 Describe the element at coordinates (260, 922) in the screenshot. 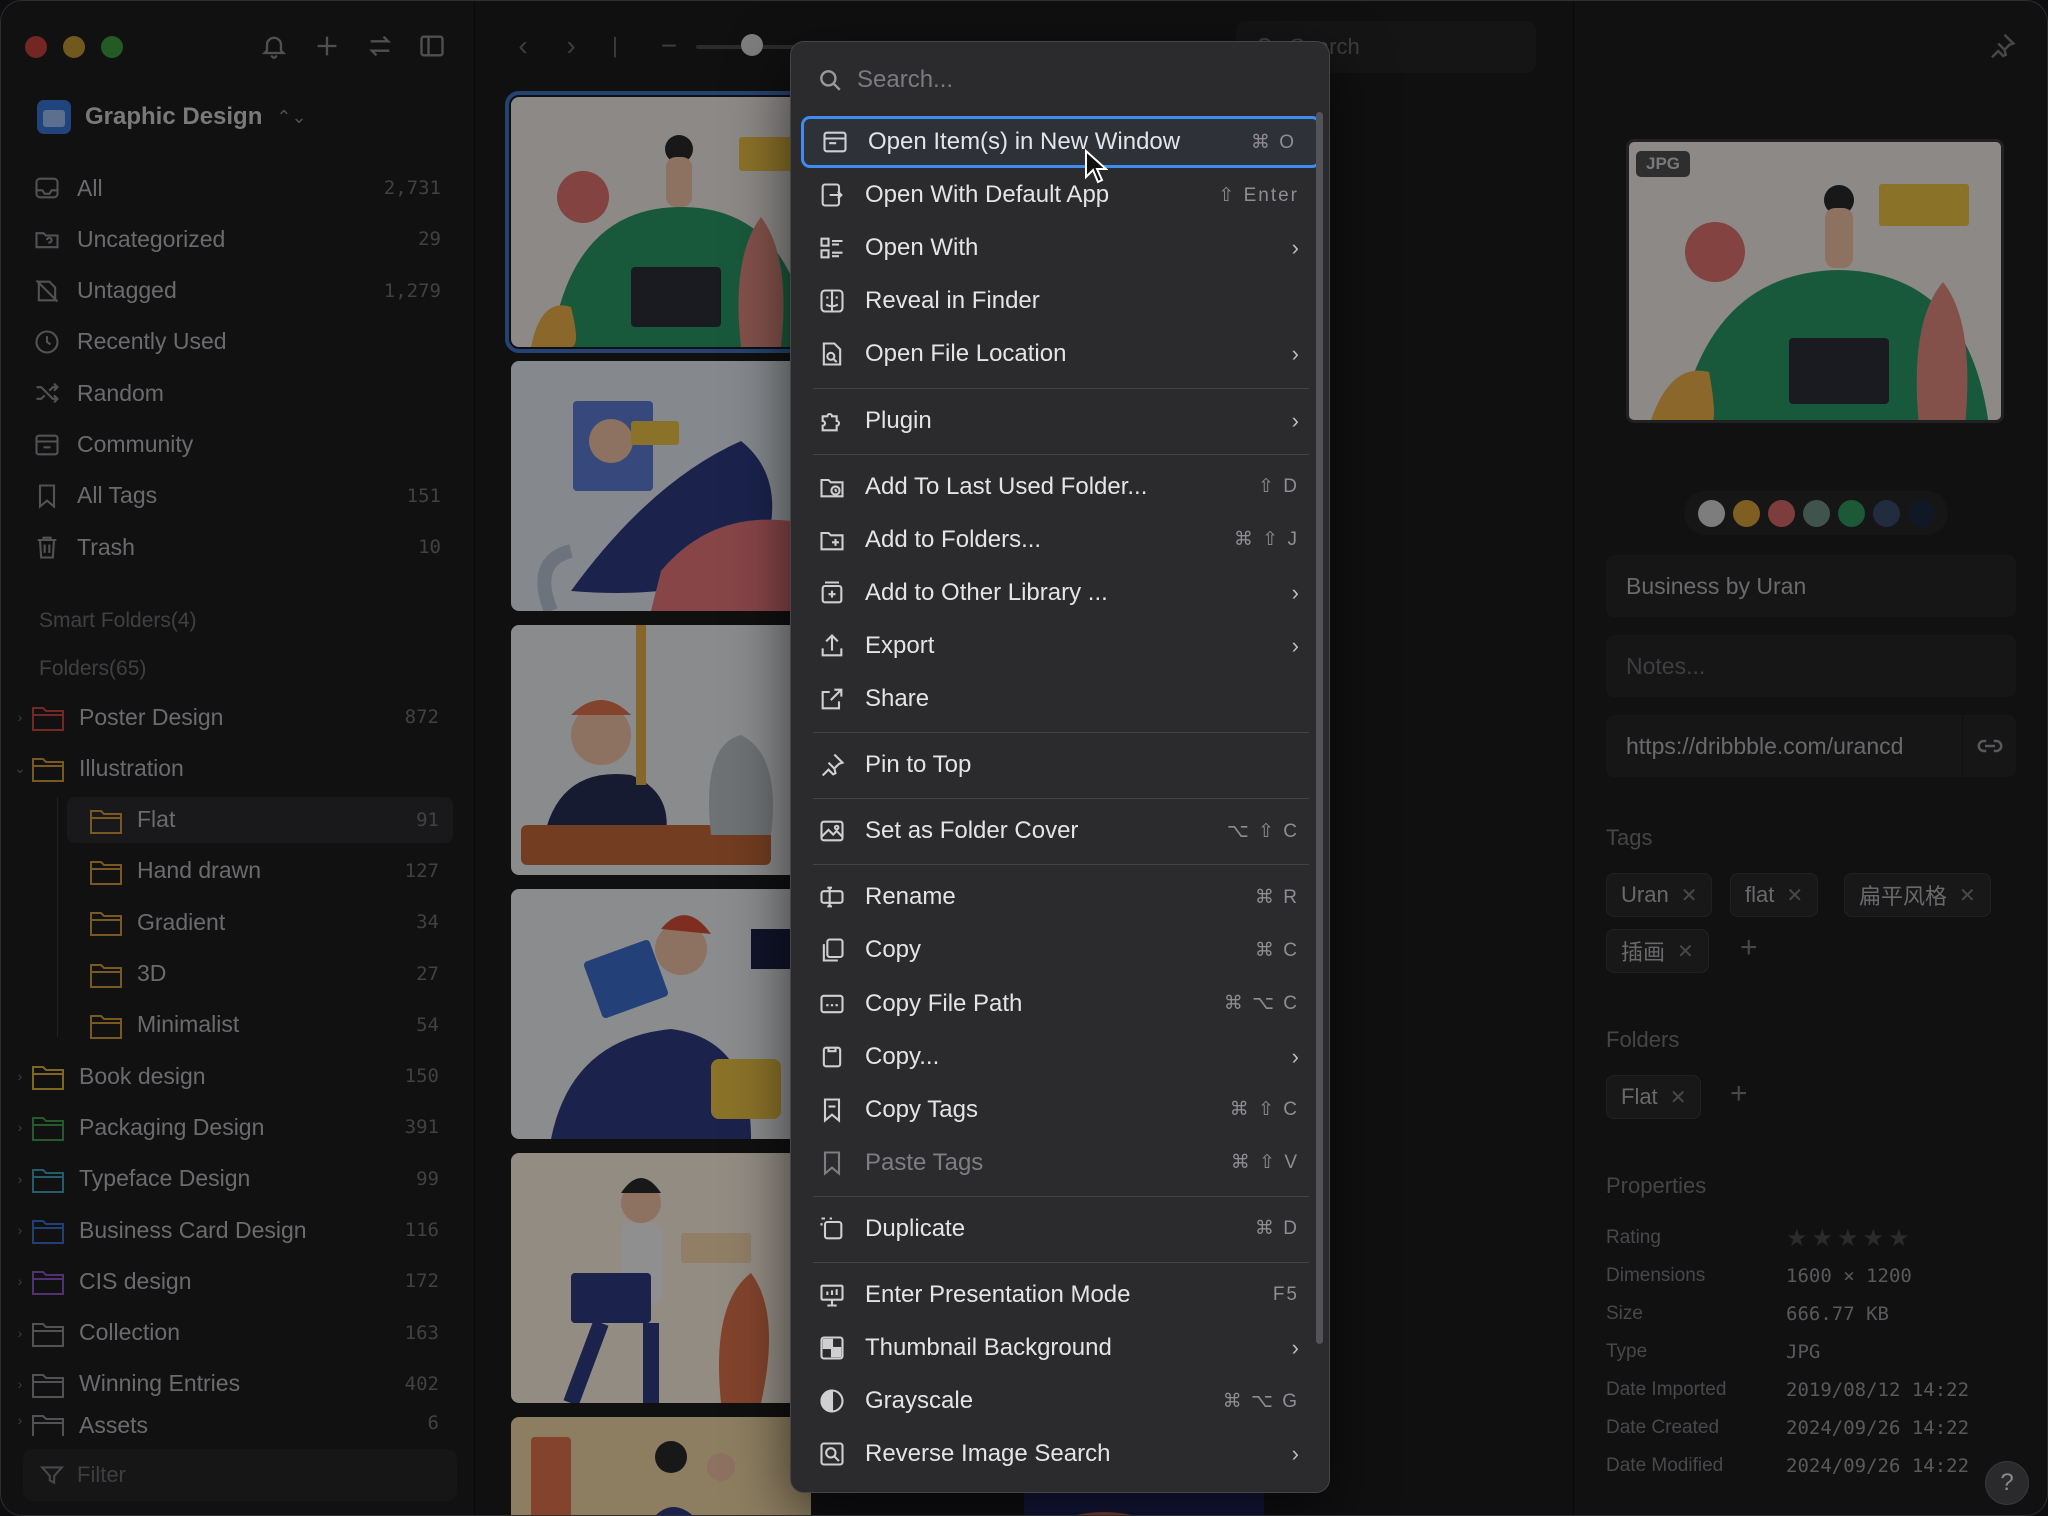

I see `folder-item-gradient: Gradient 34` at that location.